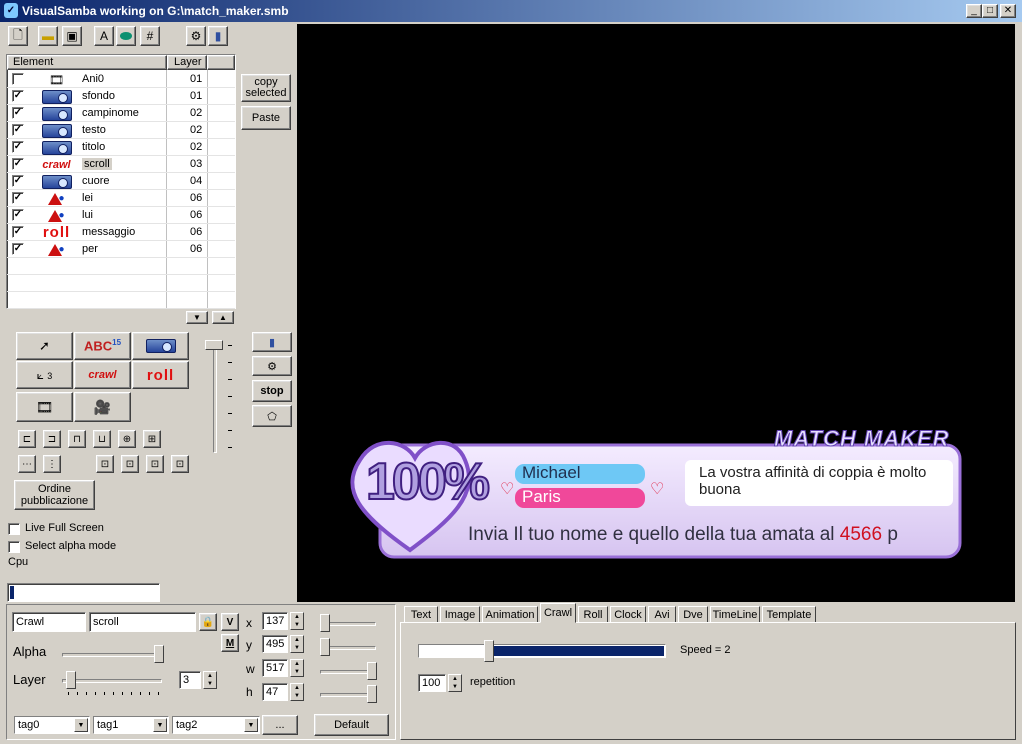  Describe the element at coordinates (44, 375) in the screenshot. I see `3d-axis-button: ⟀ 3` at that location.